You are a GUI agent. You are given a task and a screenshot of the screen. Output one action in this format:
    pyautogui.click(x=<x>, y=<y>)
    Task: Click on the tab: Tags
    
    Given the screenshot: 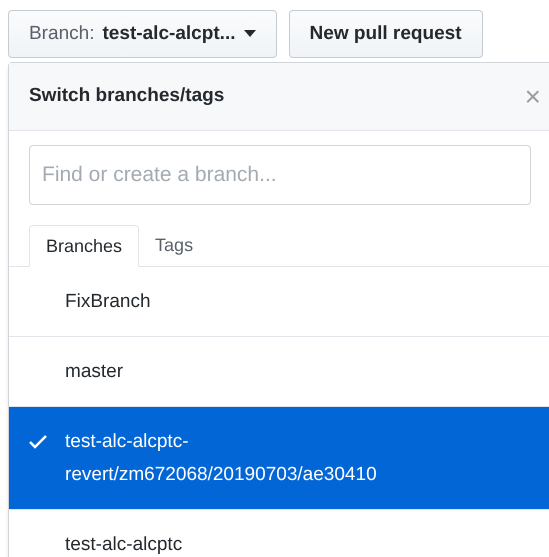 What is the action you would take?
    pyautogui.click(x=174, y=245)
    